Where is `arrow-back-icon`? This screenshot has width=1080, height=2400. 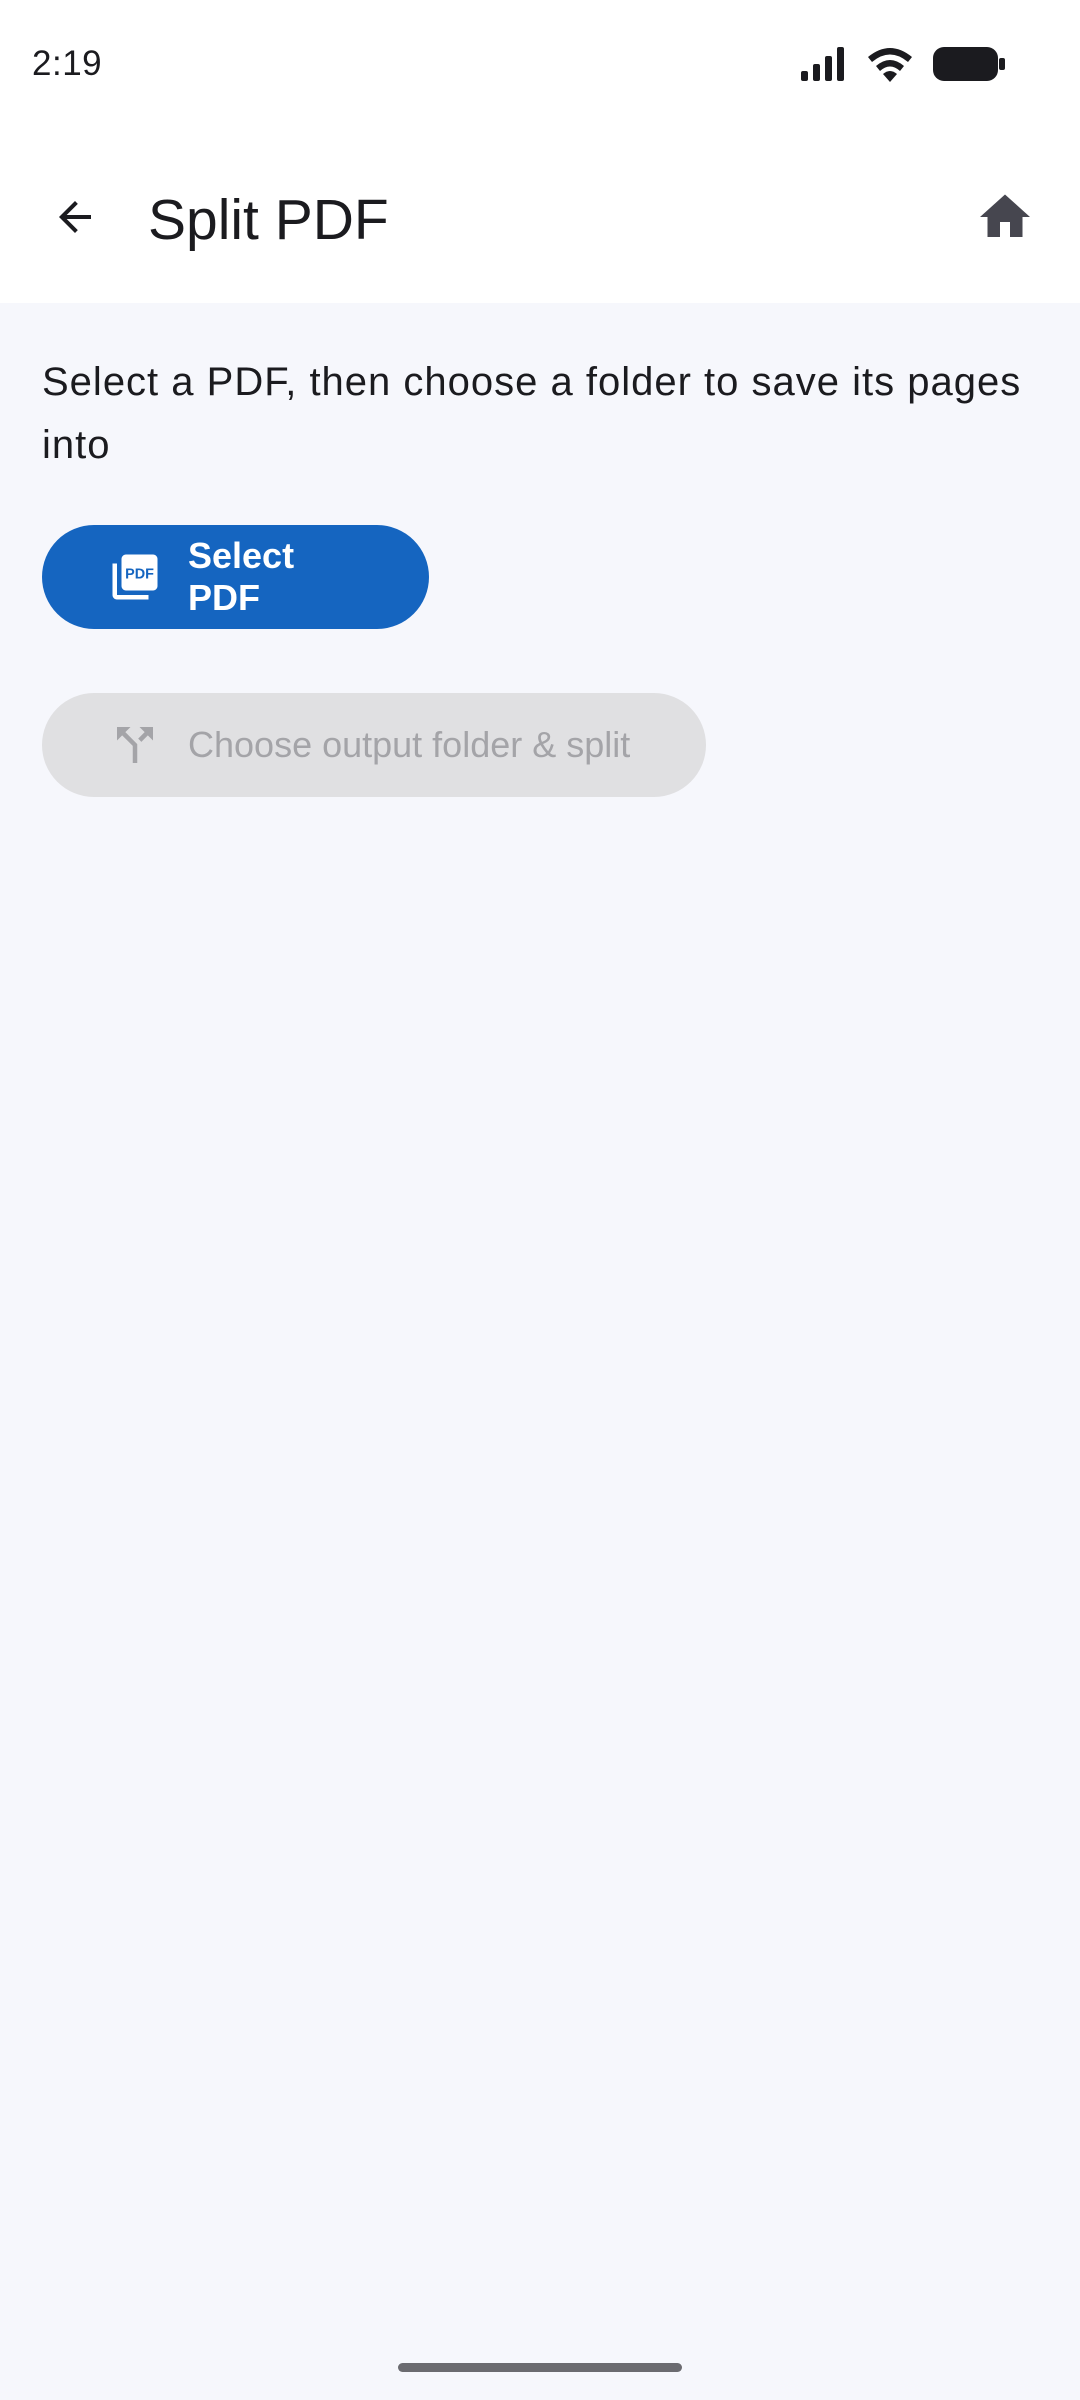 arrow-back-icon is located at coordinates (75, 219).